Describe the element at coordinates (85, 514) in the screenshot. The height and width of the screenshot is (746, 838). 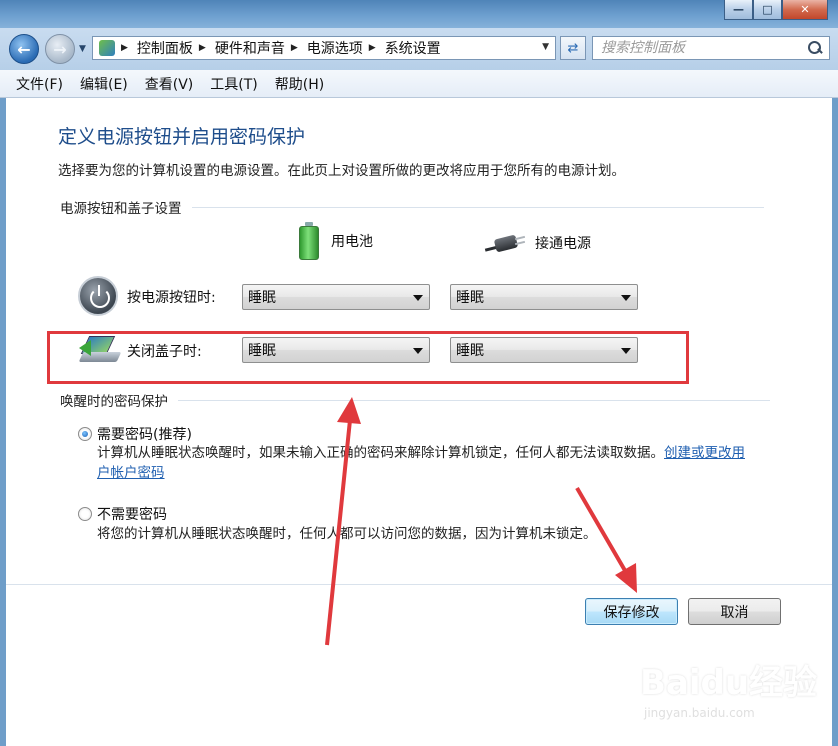
I see `no-password-radio` at that location.